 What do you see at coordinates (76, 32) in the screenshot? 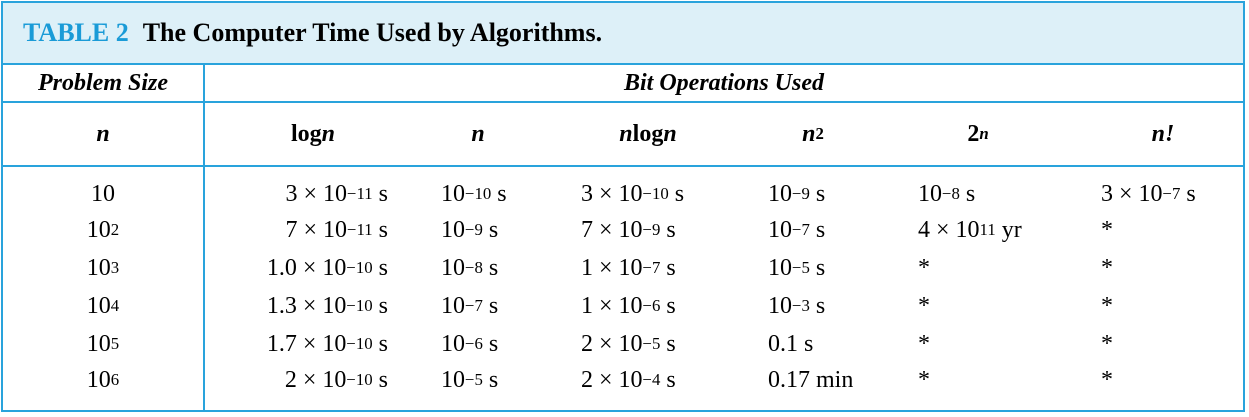
I see `table-number: TABLE 2` at bounding box center [76, 32].